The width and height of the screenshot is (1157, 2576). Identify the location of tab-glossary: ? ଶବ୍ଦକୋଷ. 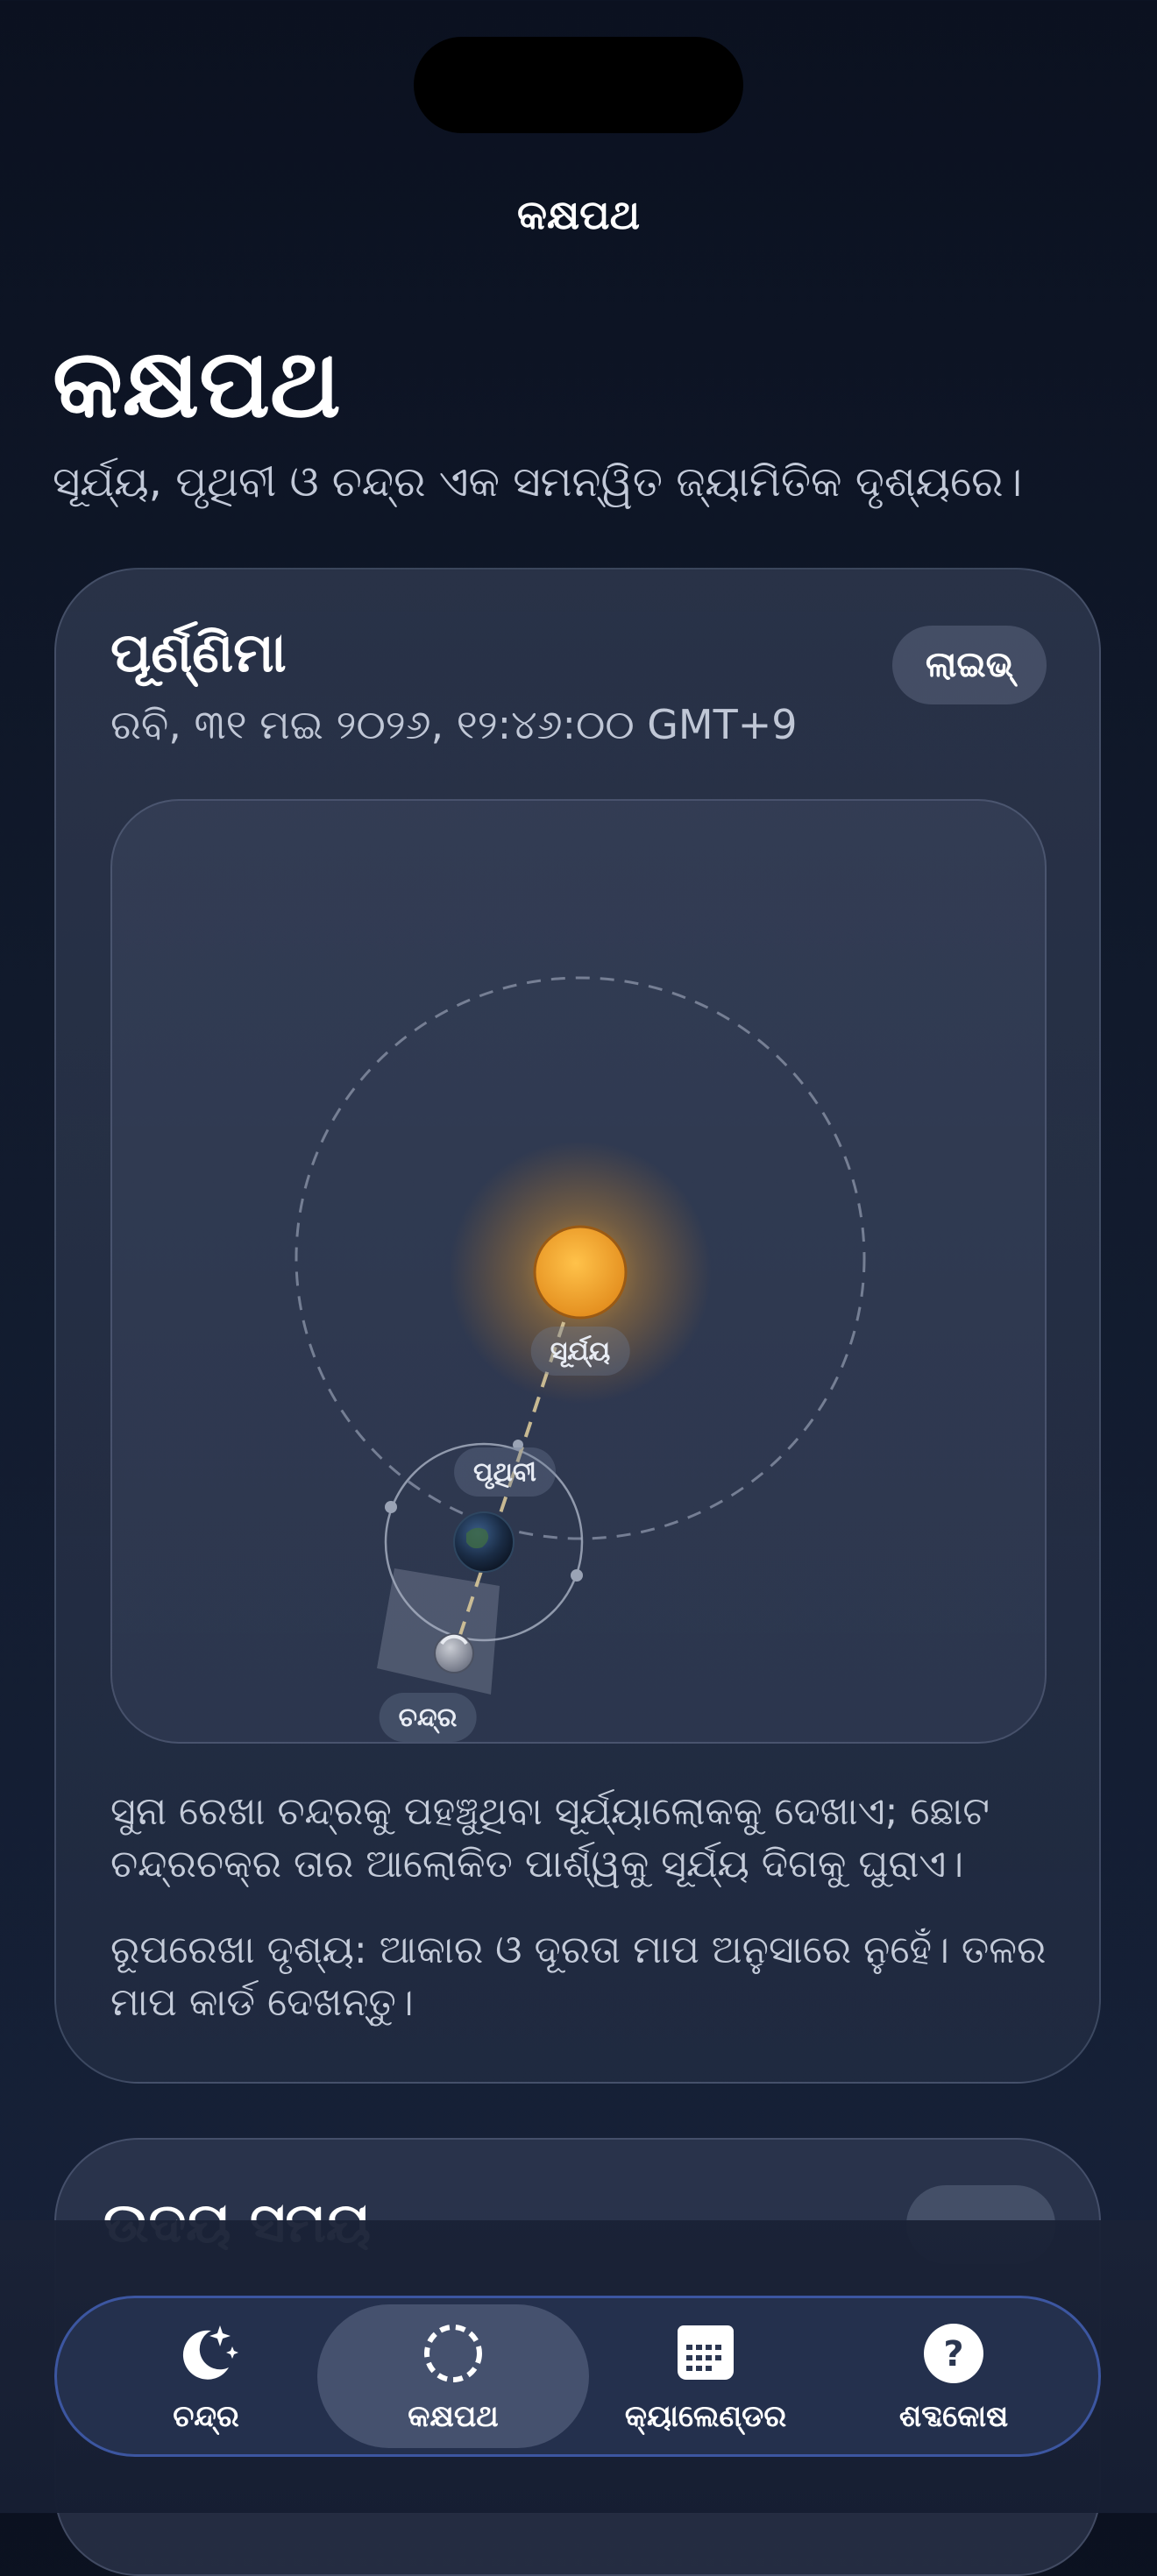
(953, 2376).